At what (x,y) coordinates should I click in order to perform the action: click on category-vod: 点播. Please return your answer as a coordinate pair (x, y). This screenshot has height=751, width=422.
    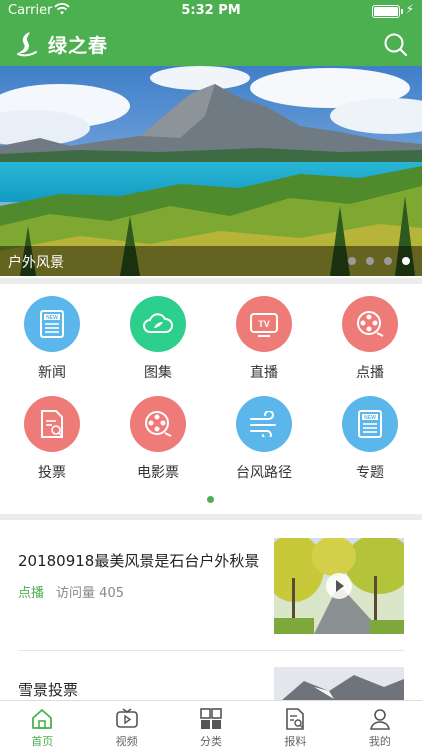
    Looking at the image, I should click on (370, 332).